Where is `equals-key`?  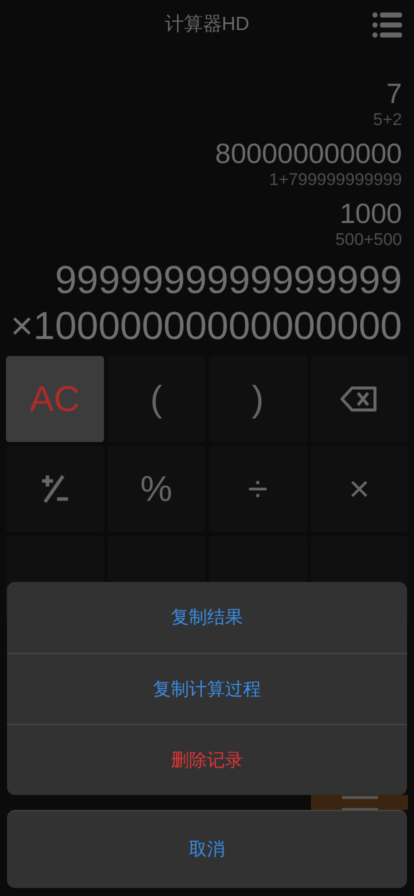 equals-key is located at coordinates (359, 802).